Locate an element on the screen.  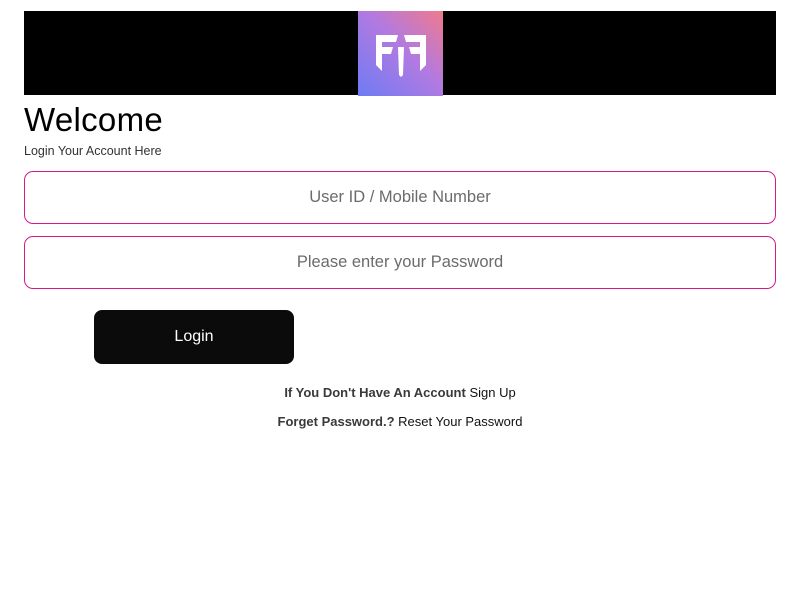
user-id-input is located at coordinates (400, 197).